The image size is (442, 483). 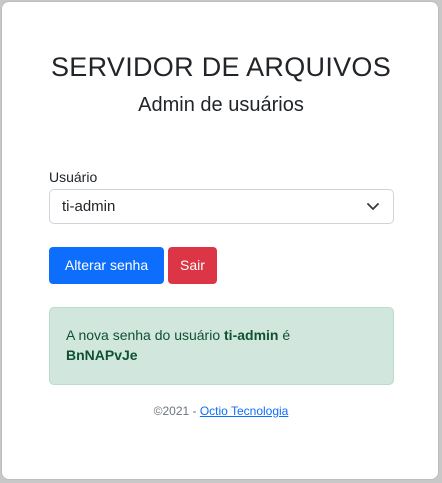 I want to click on logout-button: Sair, so click(x=192, y=265).